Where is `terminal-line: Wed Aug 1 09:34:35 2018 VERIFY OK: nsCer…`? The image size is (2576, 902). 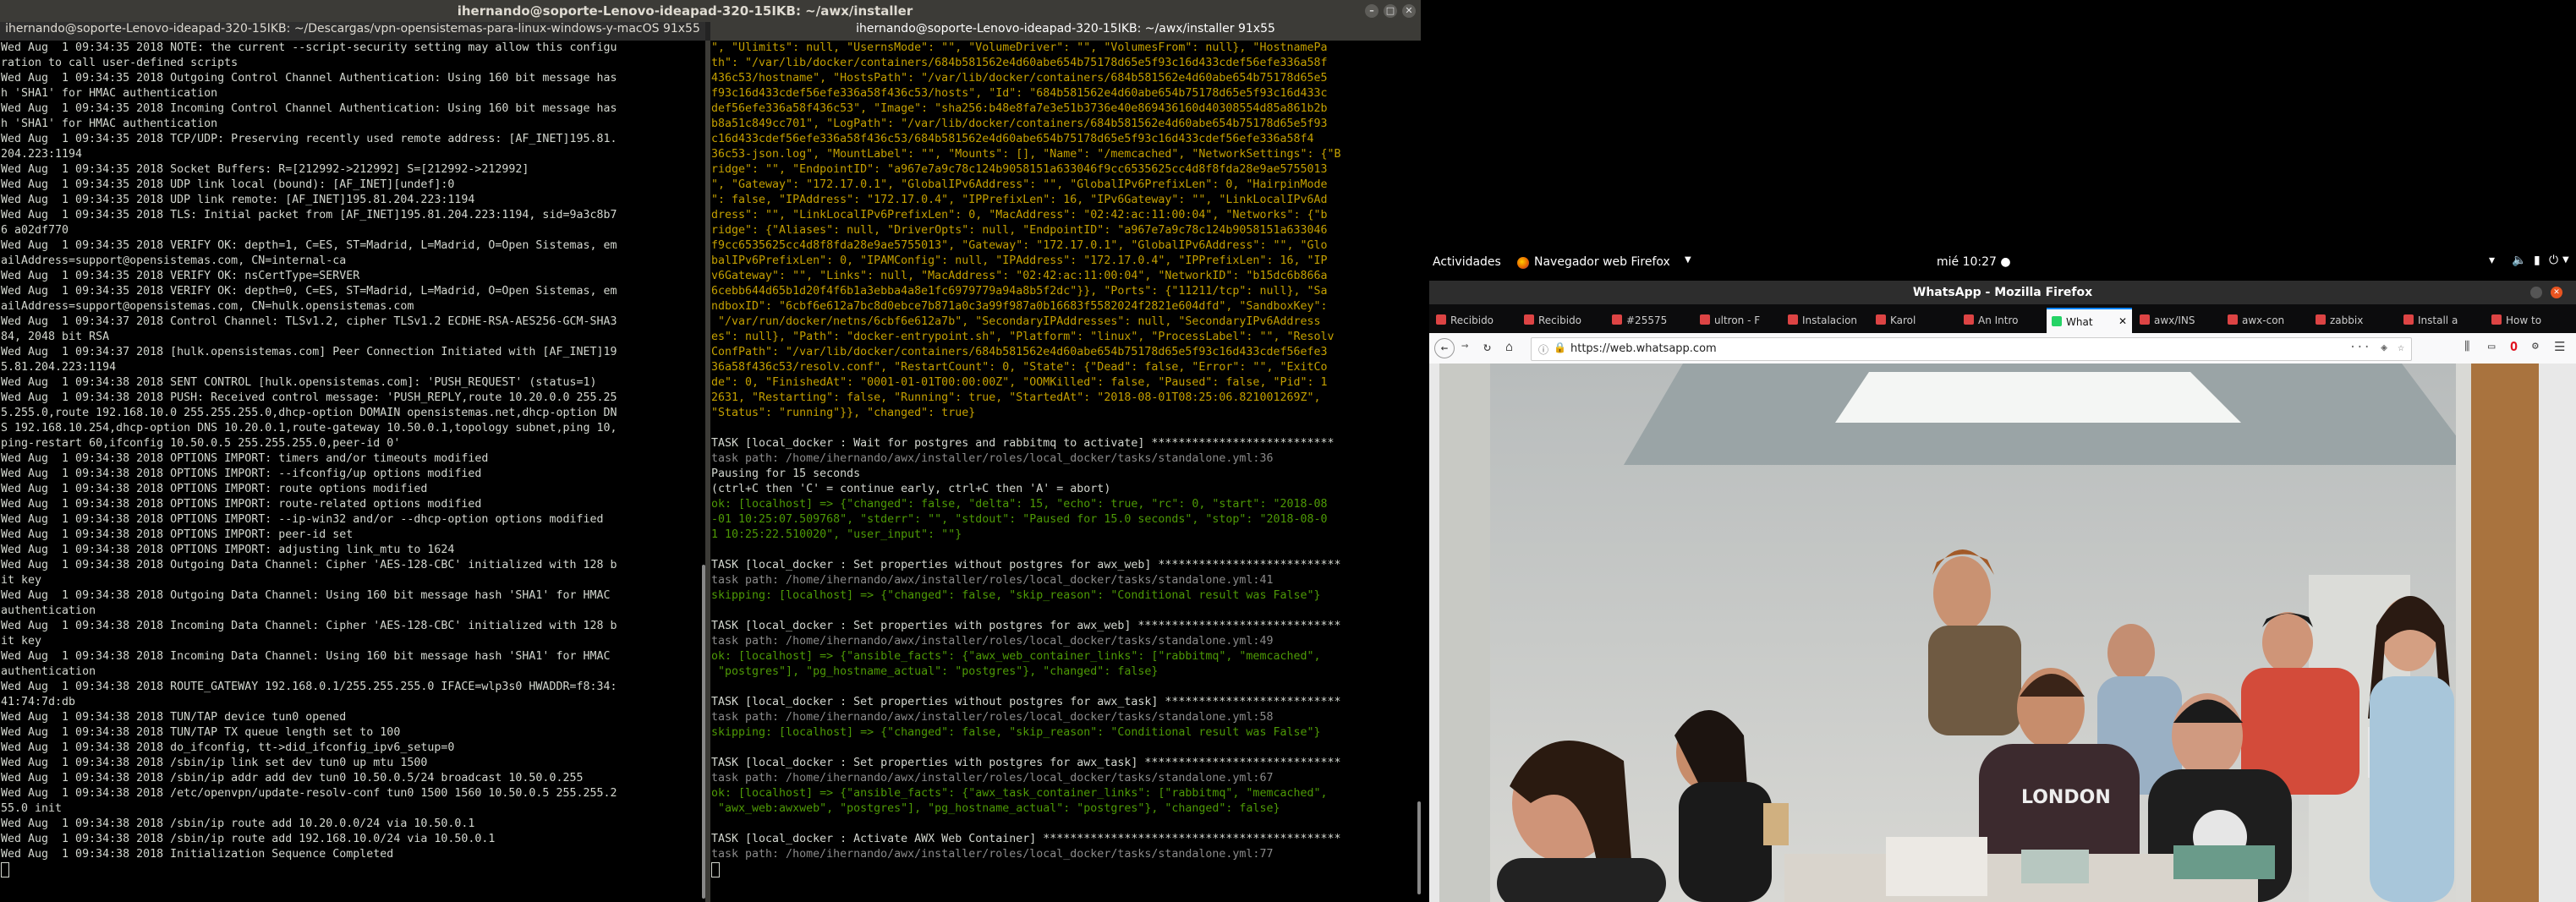
terminal-line: Wed Aug 1 09:34:35 2018 VERIFY OK: nsCer… is located at coordinates (180, 276).